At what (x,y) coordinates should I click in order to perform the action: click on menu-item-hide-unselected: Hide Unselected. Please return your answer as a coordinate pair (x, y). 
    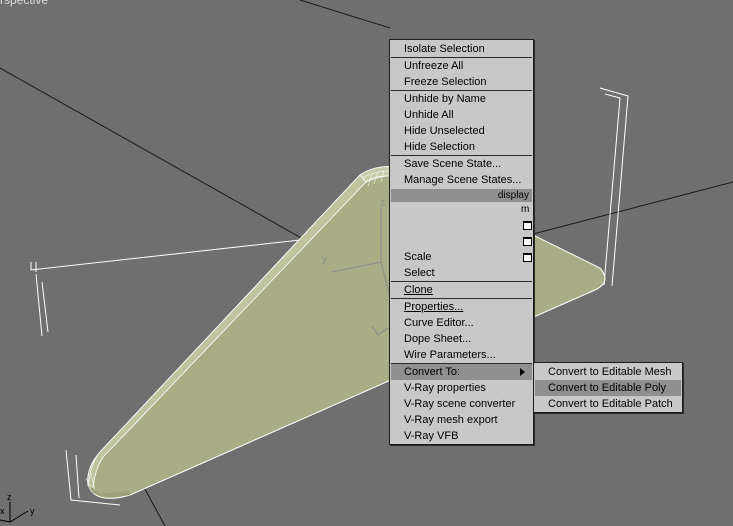
    Looking at the image, I should click on (461, 131).